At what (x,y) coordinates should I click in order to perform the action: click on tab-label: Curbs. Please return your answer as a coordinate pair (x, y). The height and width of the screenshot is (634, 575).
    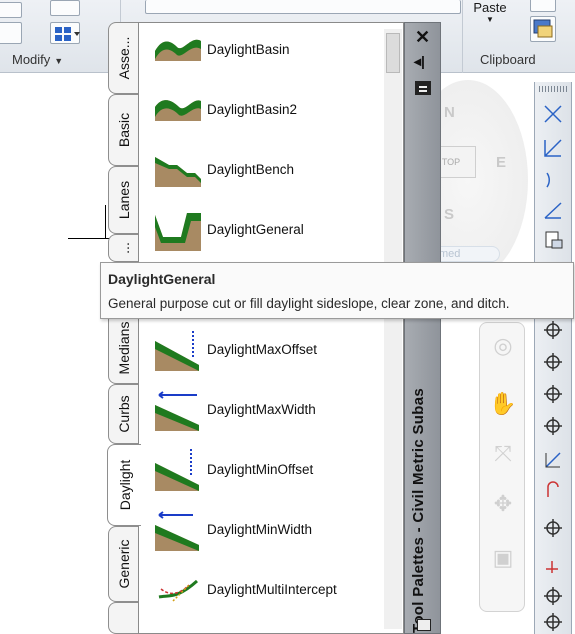
    Looking at the image, I should click on (123, 414).